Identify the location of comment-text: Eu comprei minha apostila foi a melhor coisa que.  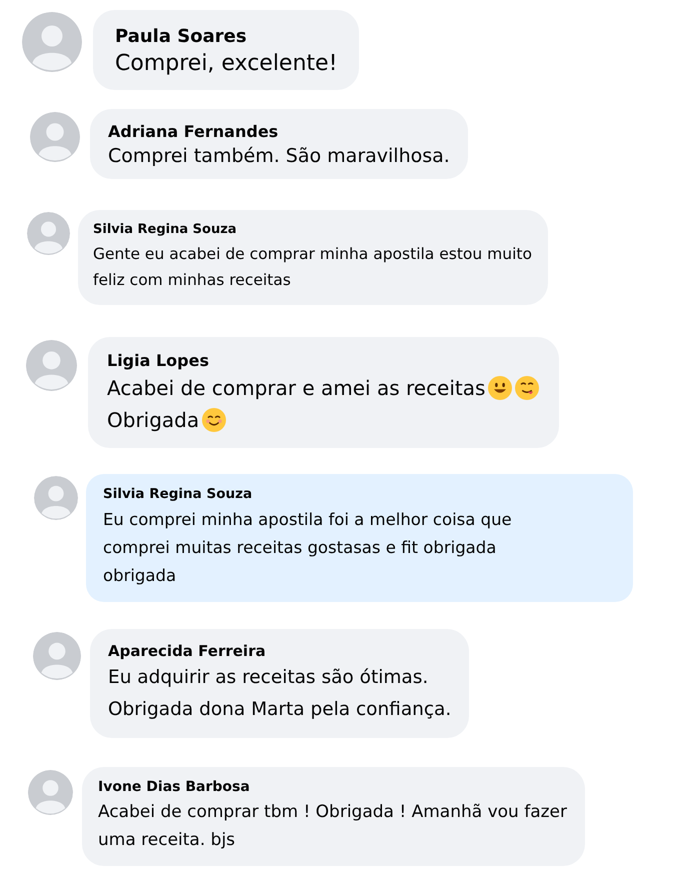
(307, 520).